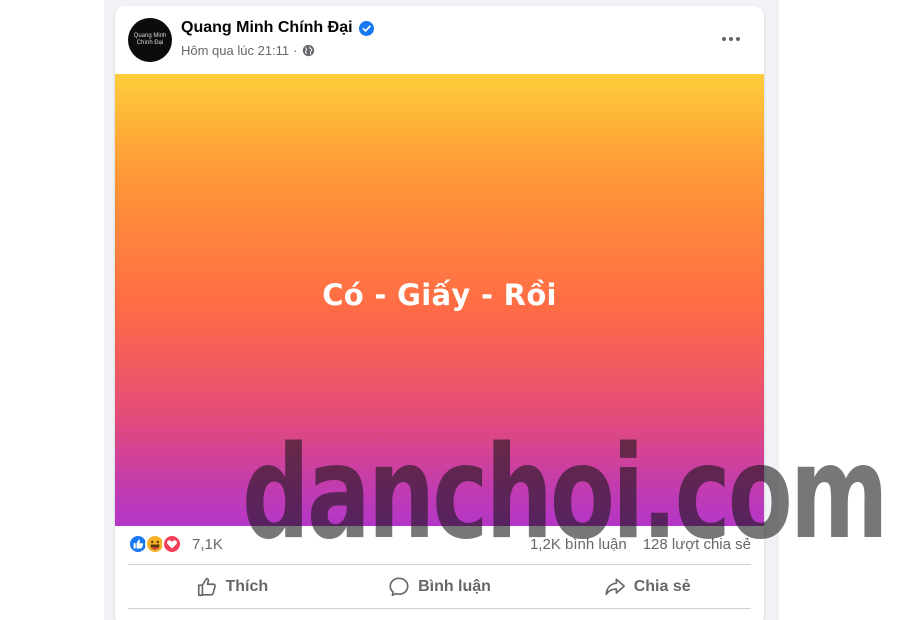  I want to click on post-actions: Thích Bình luận Chia sẻ, so click(439, 587).